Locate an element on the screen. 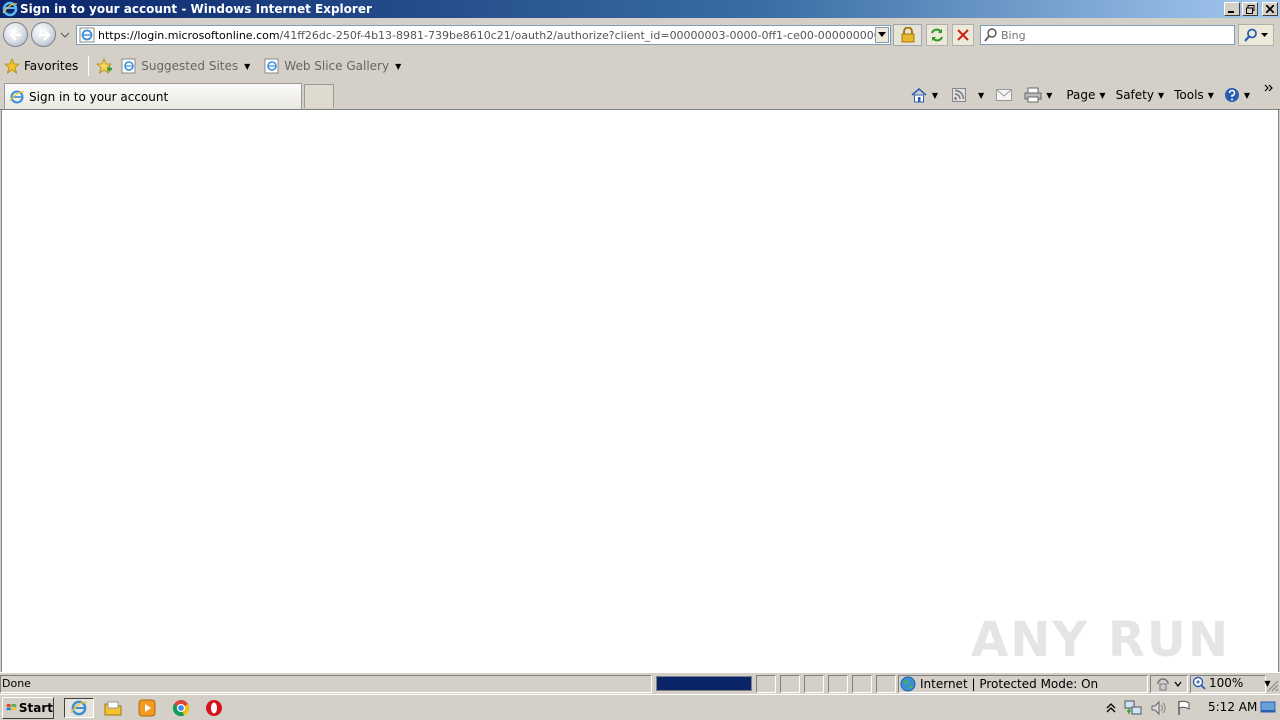  taskbar-chrome-button is located at coordinates (181, 708).